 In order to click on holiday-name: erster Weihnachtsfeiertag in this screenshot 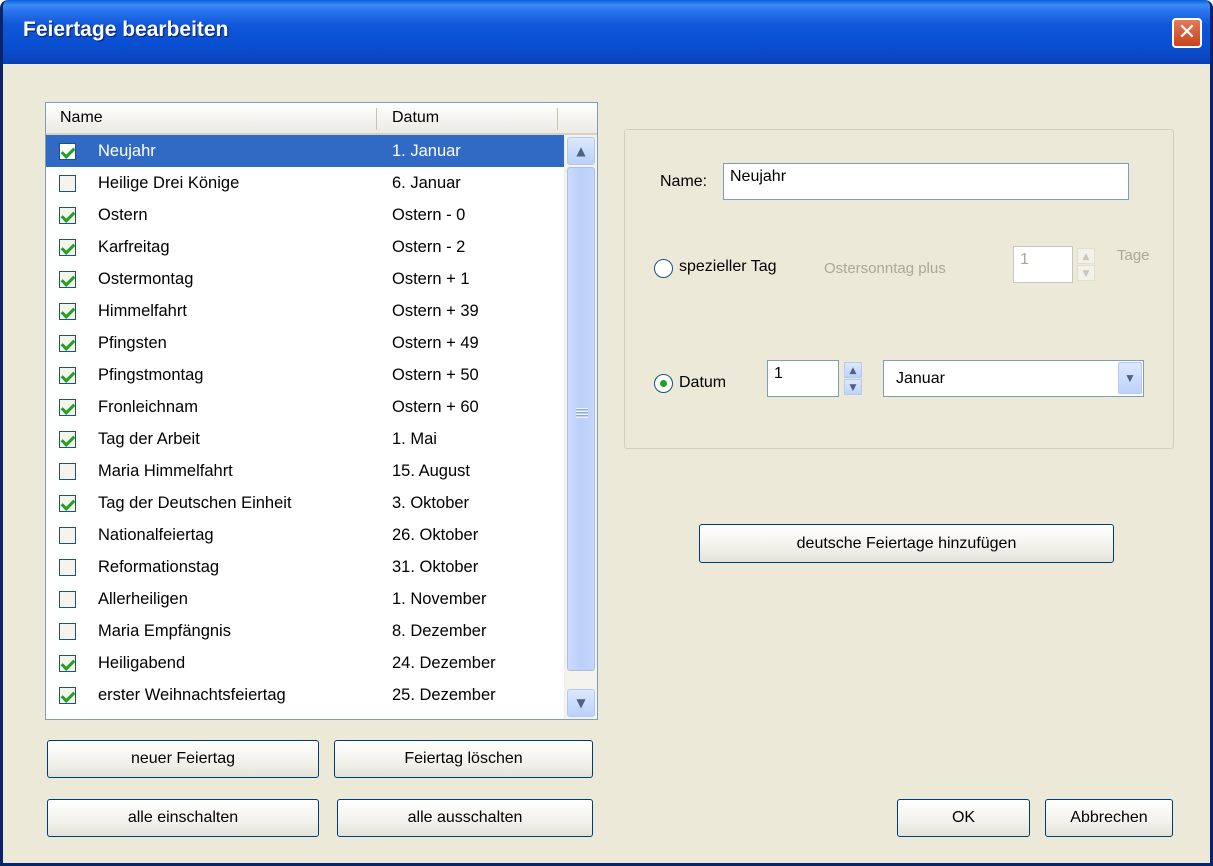, I will do `click(192, 695)`.